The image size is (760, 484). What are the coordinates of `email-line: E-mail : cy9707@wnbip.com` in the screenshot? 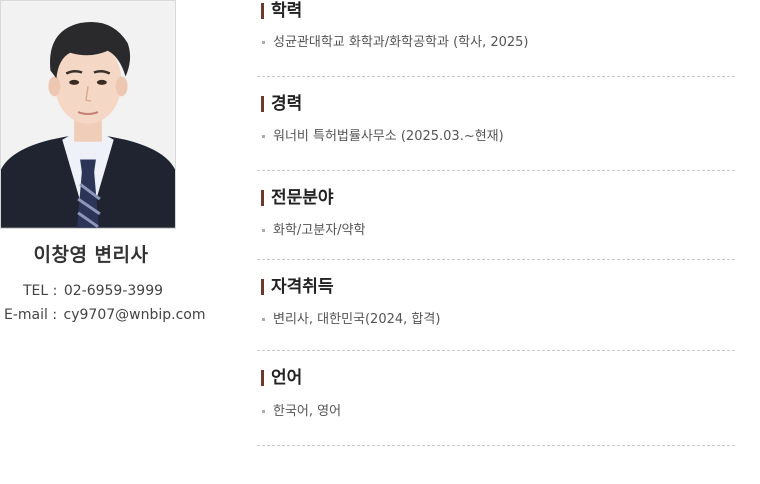 It's located at (104, 315).